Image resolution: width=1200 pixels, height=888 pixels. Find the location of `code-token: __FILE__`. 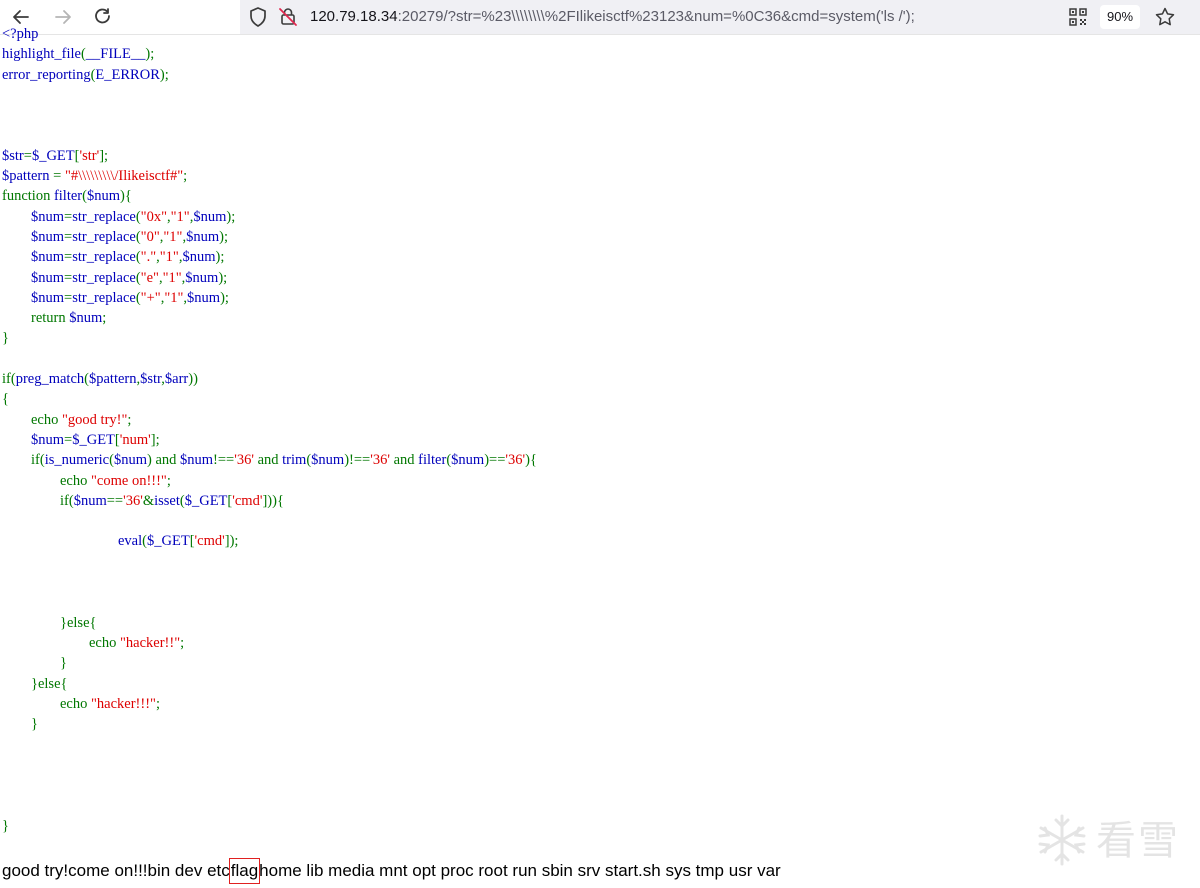

code-token: __FILE__ is located at coordinates (115, 54).